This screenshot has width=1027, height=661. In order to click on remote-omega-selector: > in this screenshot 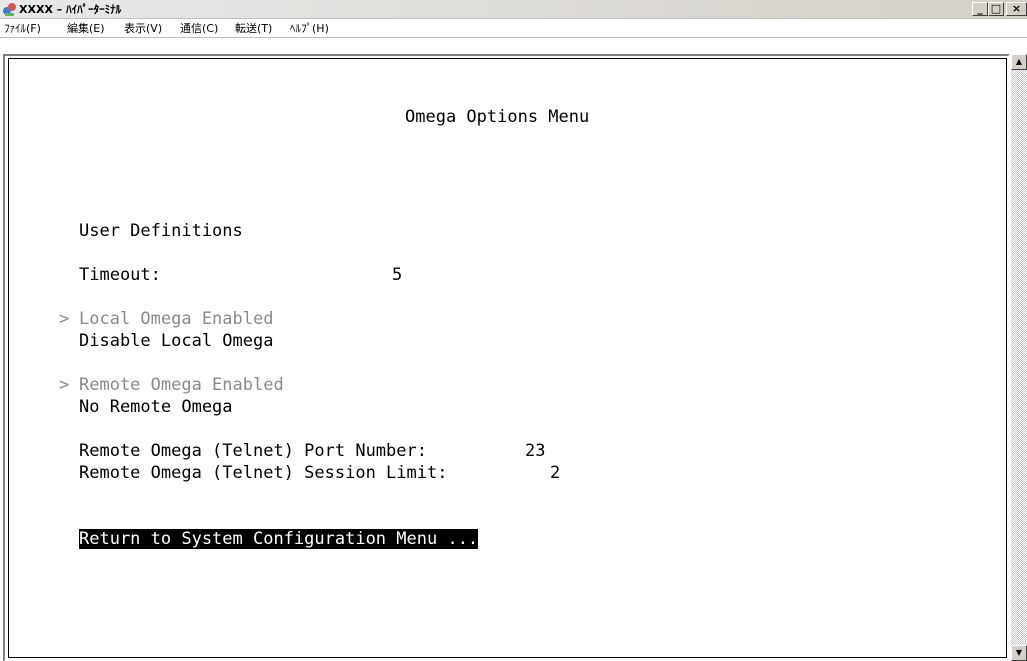, I will do `click(64, 385)`.